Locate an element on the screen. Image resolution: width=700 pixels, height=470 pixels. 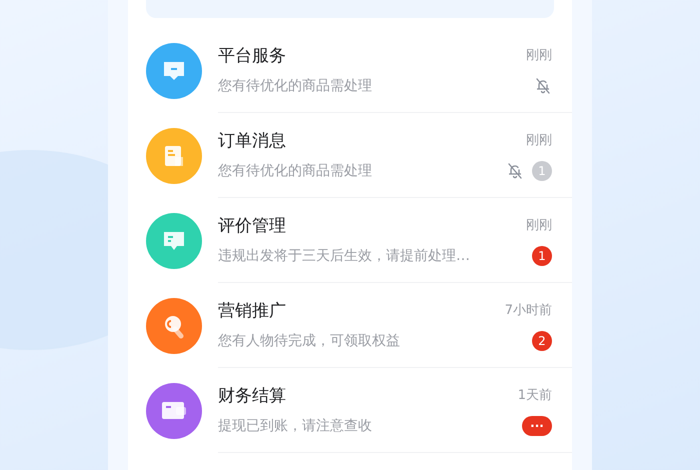
message-item: 平台服务 刚刚 您有待优化的商品需处理 is located at coordinates (350, 70).